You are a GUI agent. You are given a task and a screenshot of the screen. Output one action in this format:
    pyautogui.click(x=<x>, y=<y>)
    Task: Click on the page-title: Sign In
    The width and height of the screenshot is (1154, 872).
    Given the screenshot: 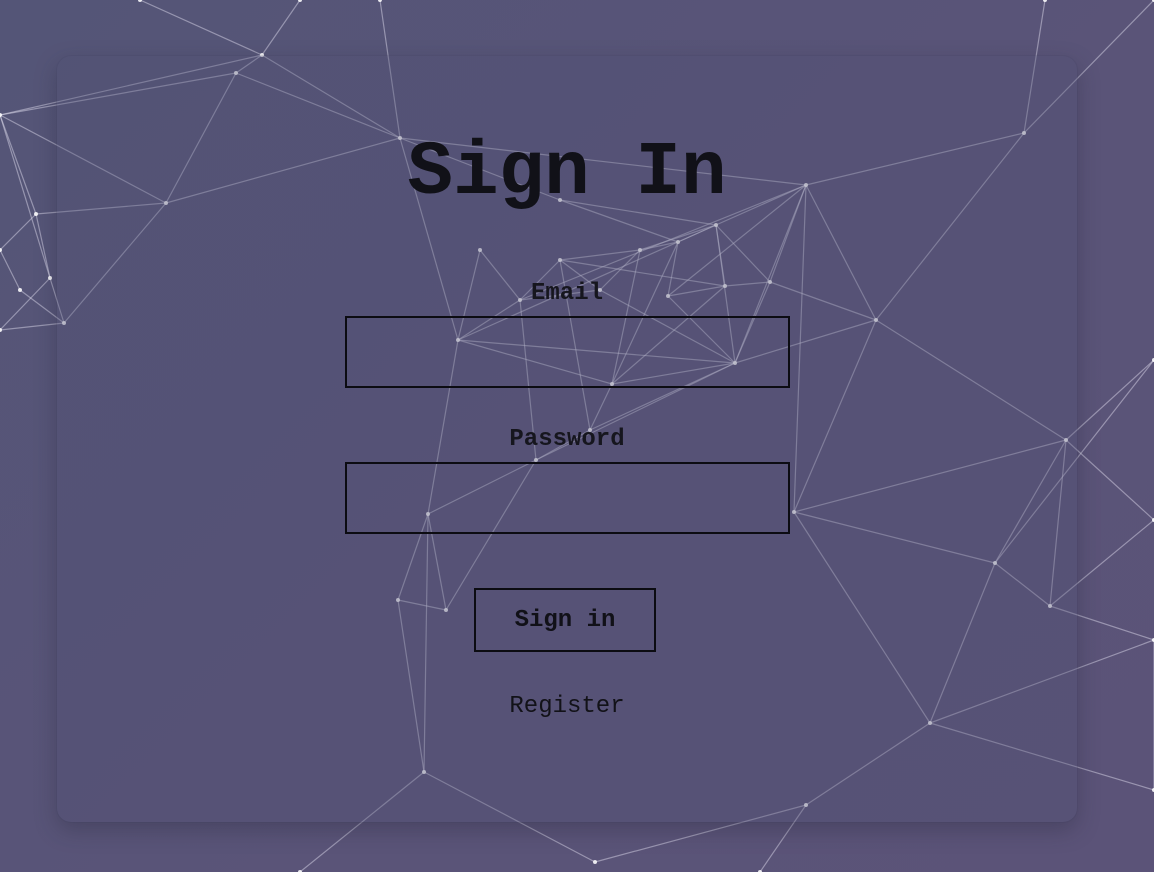 What is the action you would take?
    pyautogui.click(x=567, y=173)
    